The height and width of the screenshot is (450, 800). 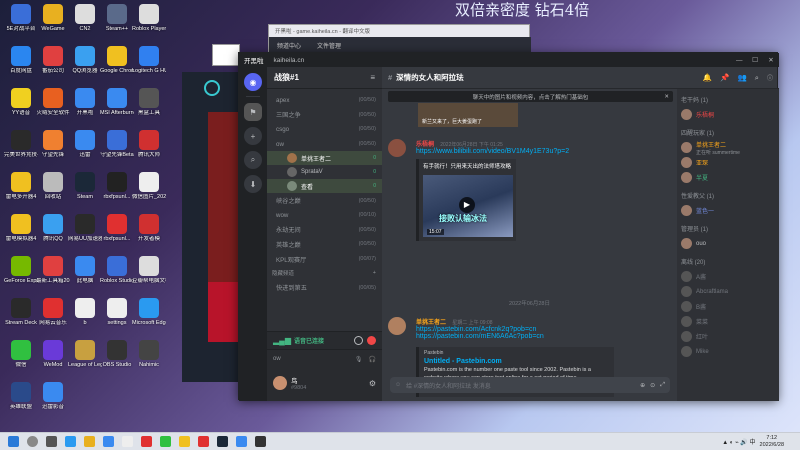 What do you see at coordinates (85, 186) in the screenshot?
I see `desktop-icon: Steam` at bounding box center [85, 186].